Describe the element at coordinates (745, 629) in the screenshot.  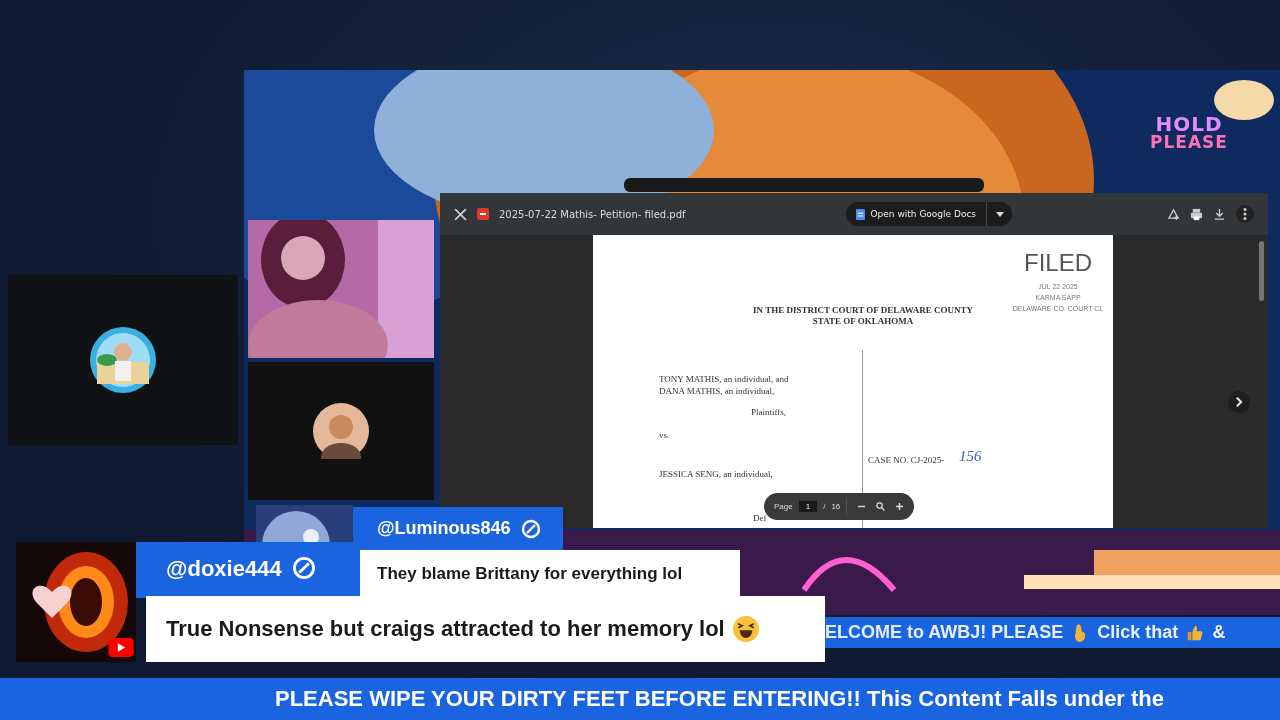
I see `laughing-emoji-icon` at that location.